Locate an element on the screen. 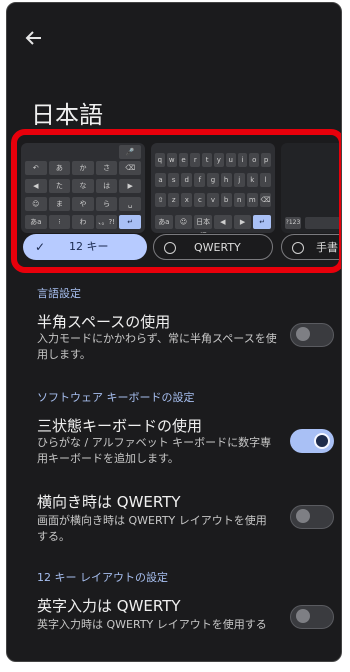 The width and height of the screenshot is (350, 672). setting-description: 入力モードにかかわらず、常に半角スペースを使用します。 is located at coordinates (157, 346).